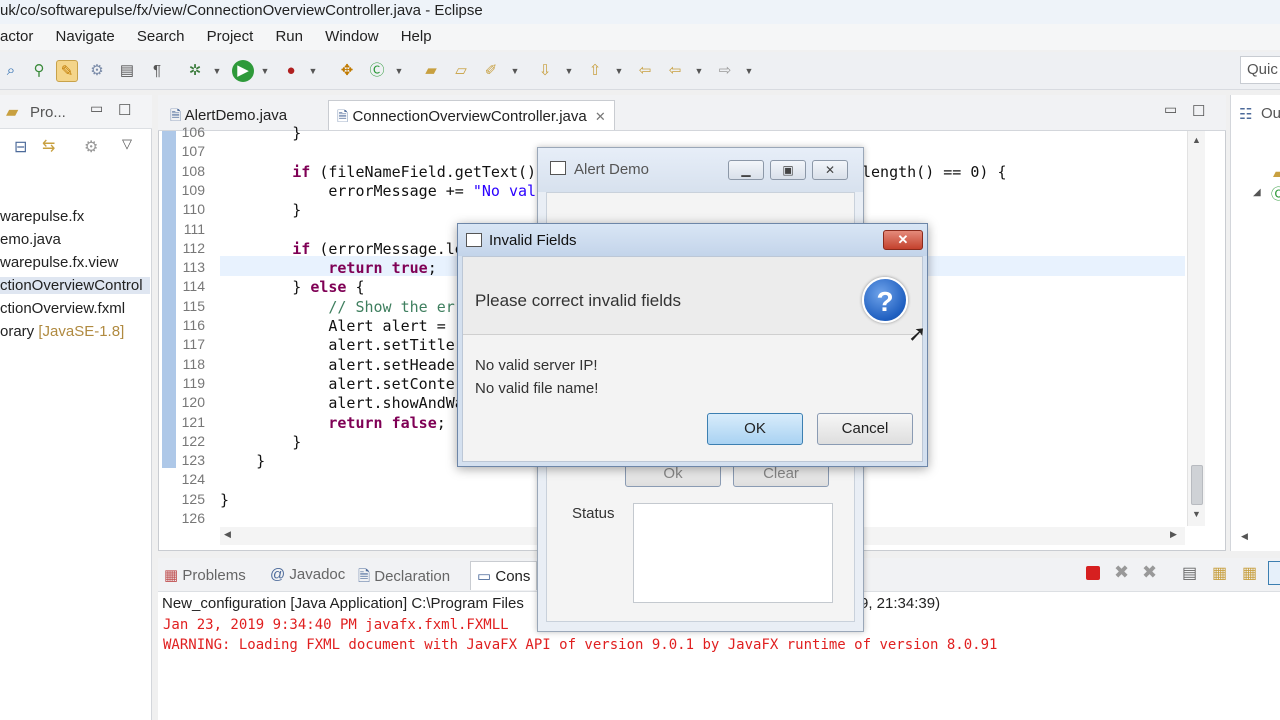 Image resolution: width=1280 pixels, height=720 pixels. I want to click on forward-dropdown-icon: ▼, so click(749, 71).